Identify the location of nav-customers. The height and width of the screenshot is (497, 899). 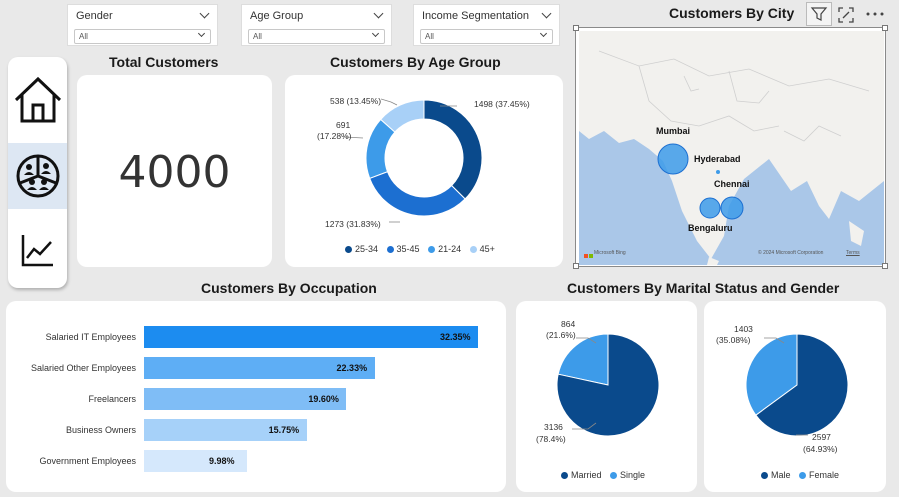
(37, 176).